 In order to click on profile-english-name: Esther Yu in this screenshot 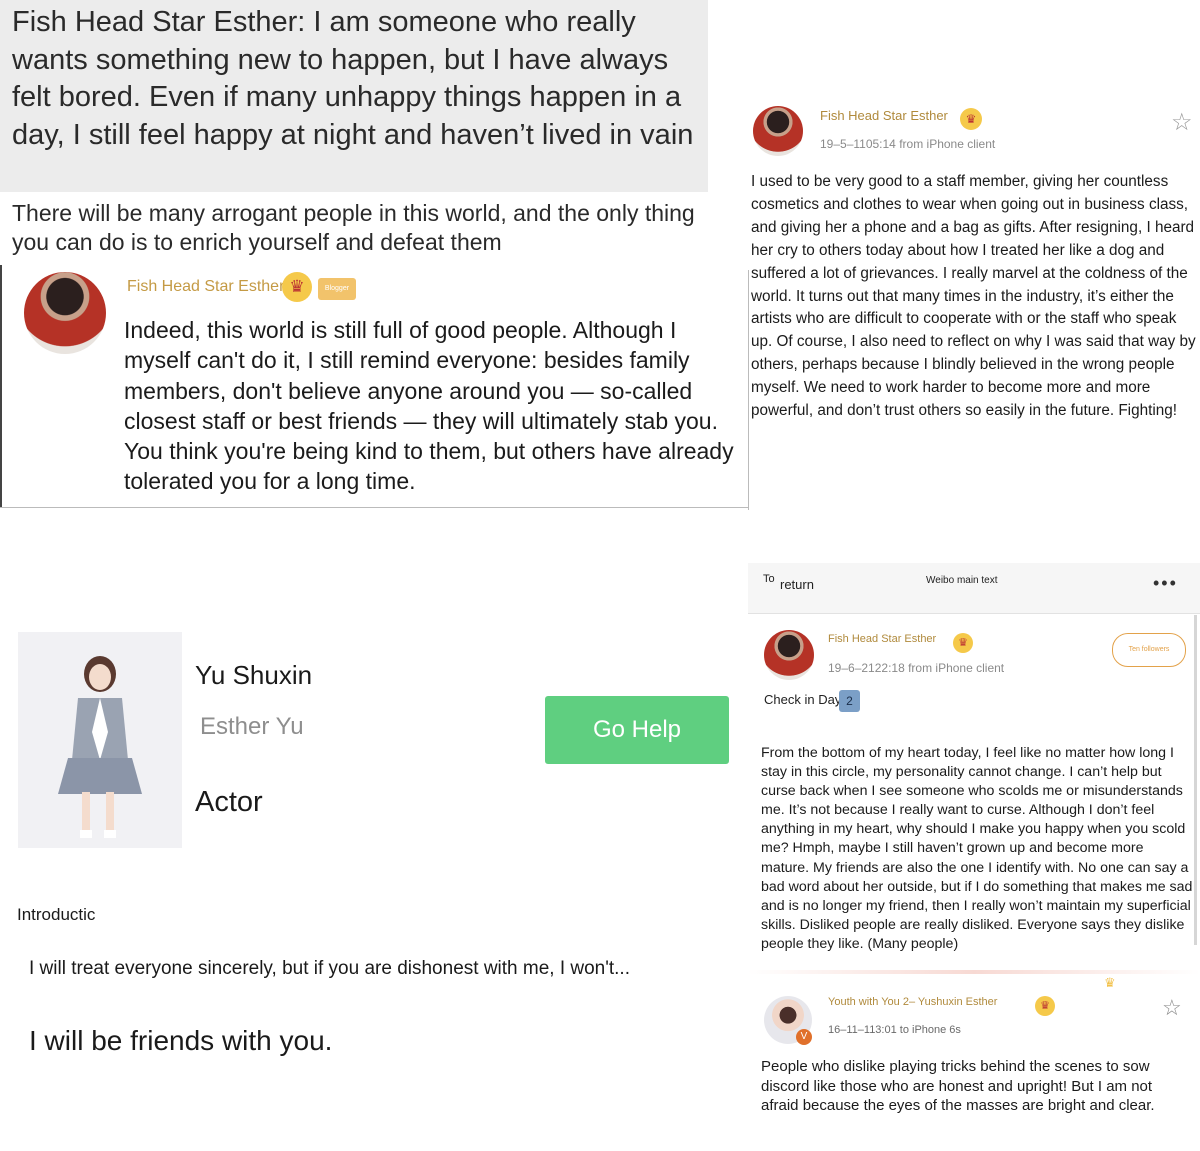, I will do `click(252, 726)`.